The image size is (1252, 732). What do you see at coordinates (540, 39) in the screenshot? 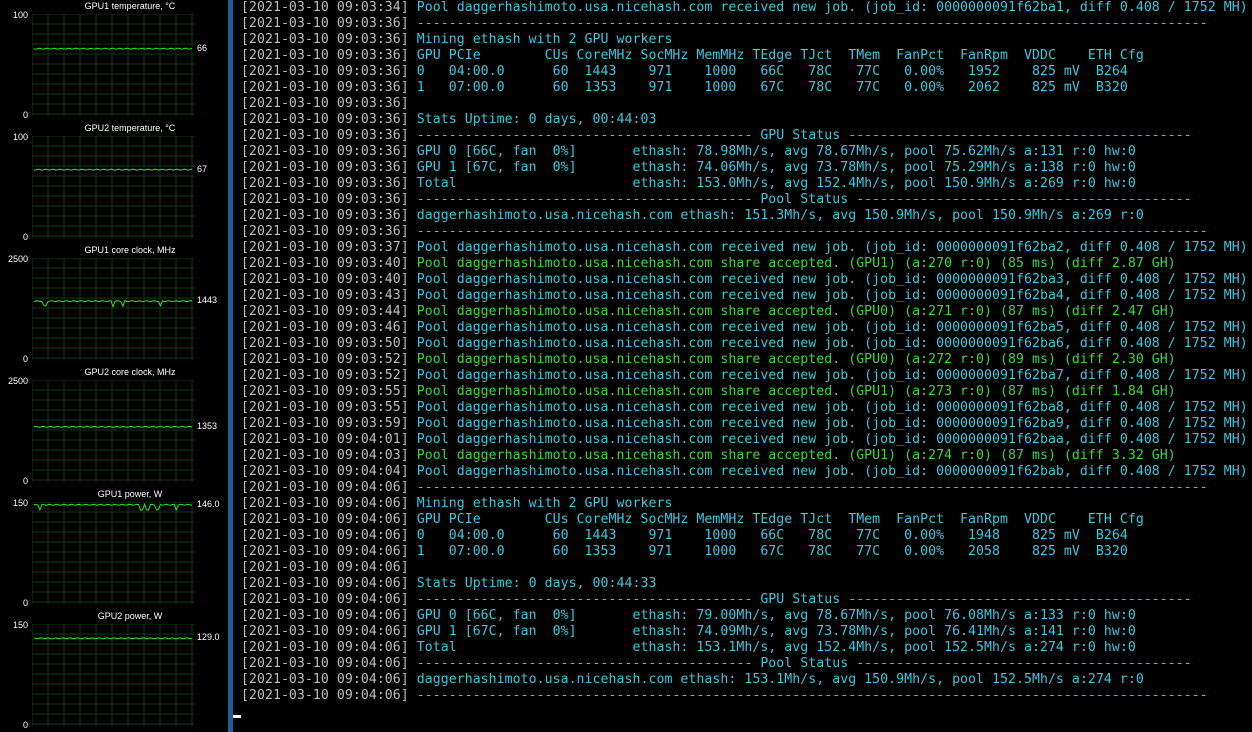
I see `log-message: Mining ethash with 2 GPU workers` at bounding box center [540, 39].